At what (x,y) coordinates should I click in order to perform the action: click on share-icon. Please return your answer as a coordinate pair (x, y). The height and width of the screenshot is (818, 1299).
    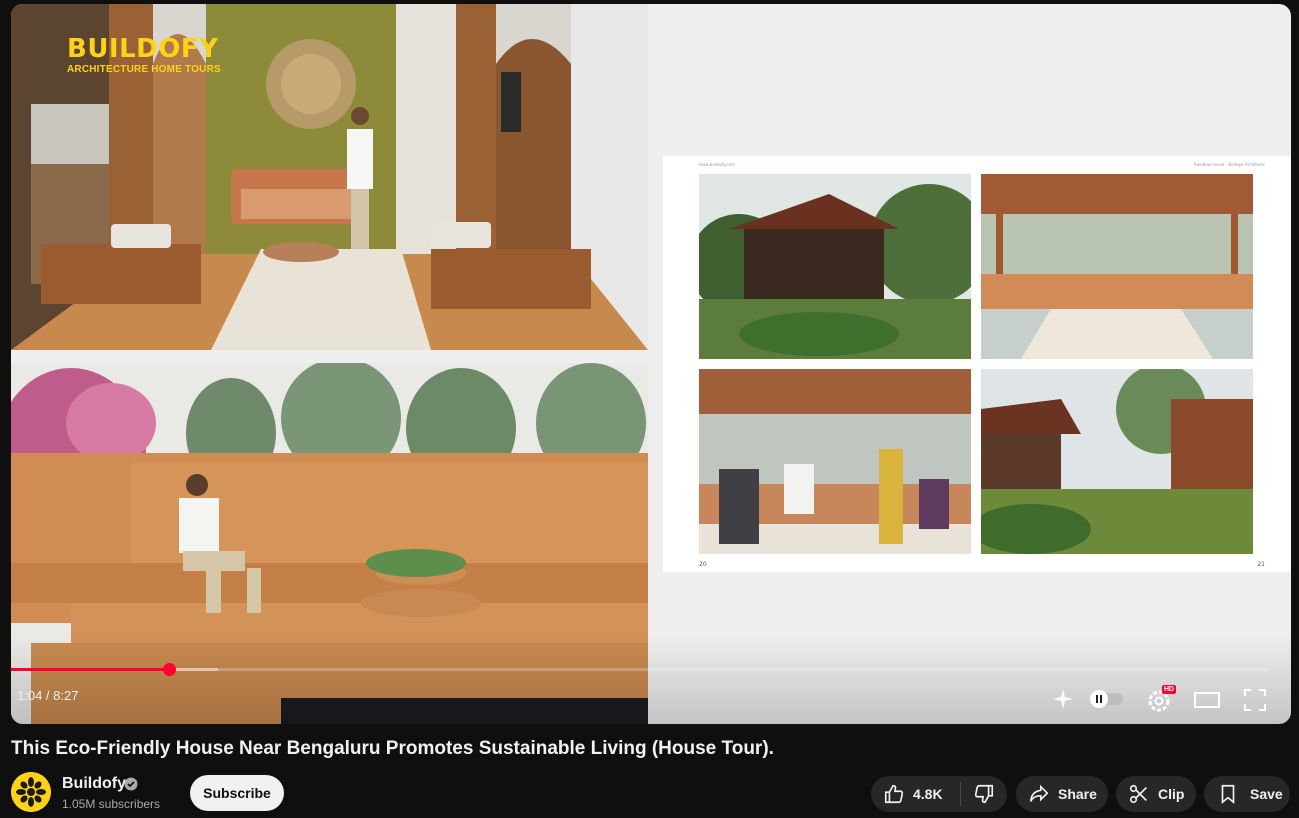
    Looking at the image, I should click on (1039, 794).